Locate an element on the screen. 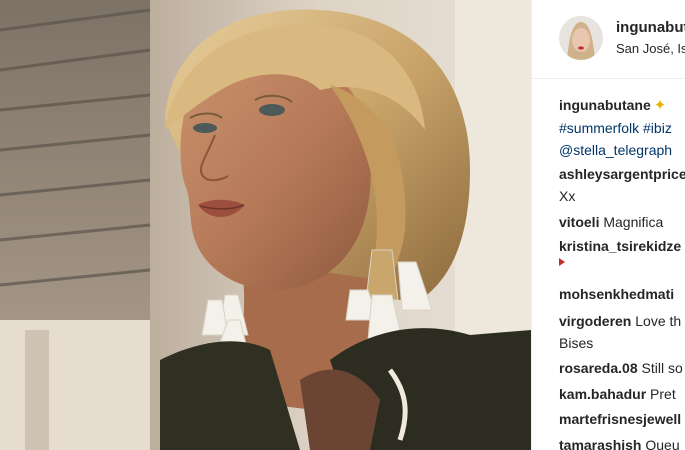 The image size is (685, 450). comment-row: ashleysargentprice is located at coordinates (622, 174).